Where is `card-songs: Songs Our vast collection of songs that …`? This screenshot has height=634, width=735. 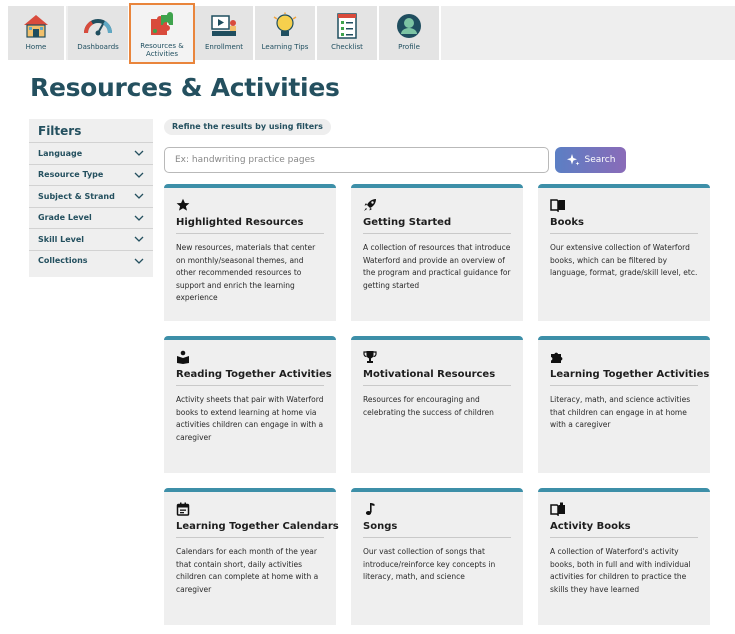 card-songs: Songs Our vast collection of songs that … is located at coordinates (437, 556).